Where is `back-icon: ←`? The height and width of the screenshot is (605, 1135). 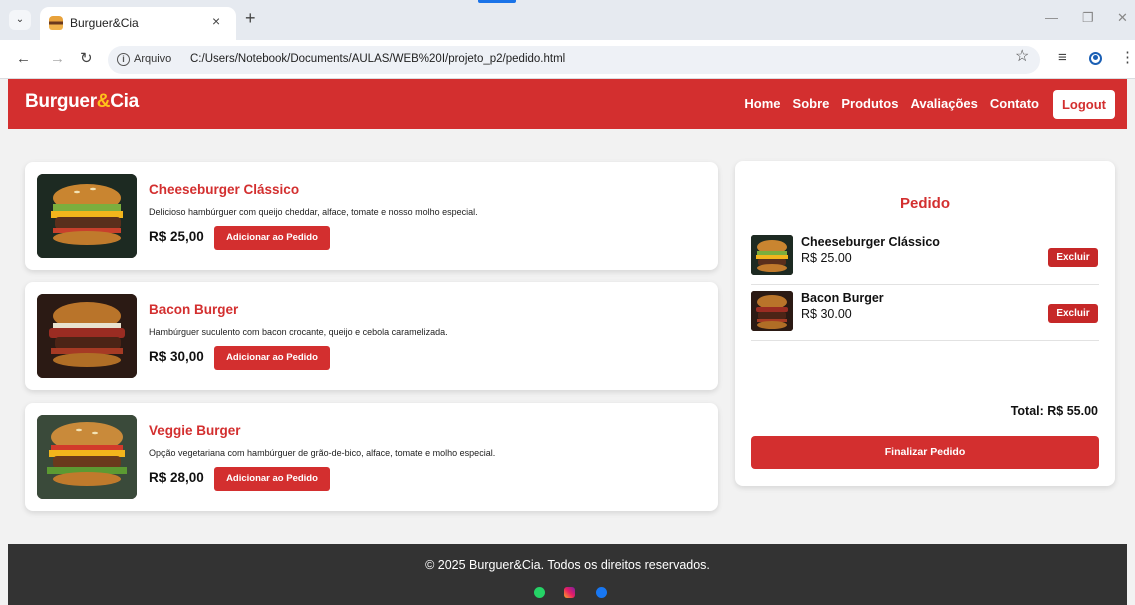
back-icon: ← is located at coordinates (23, 59).